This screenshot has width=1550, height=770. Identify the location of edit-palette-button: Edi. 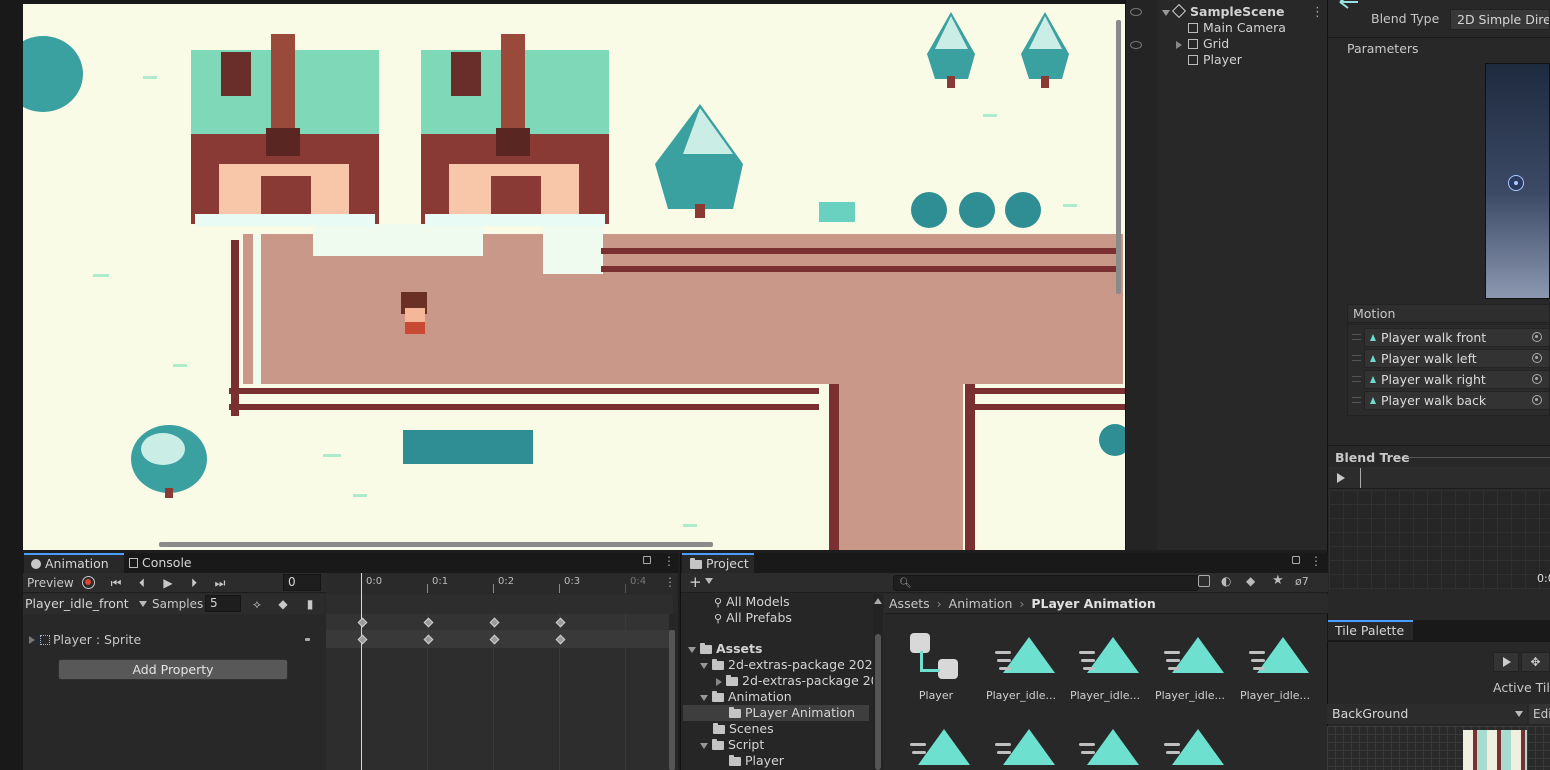
(1539, 714).